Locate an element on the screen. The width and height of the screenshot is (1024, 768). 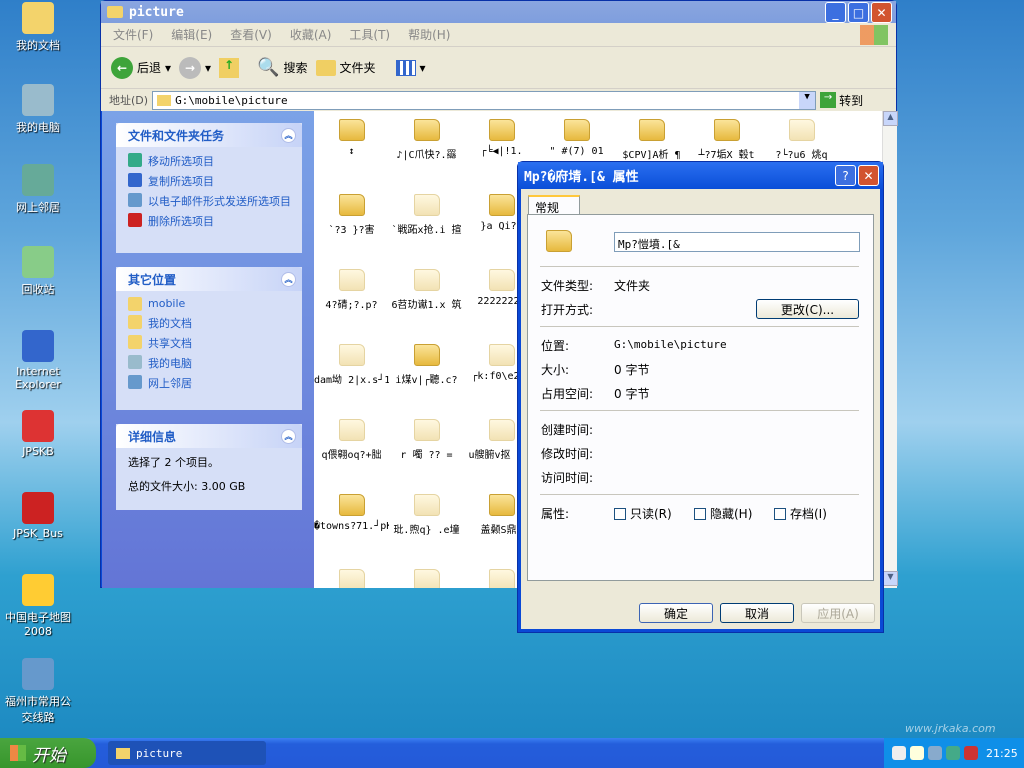
windows-logo-icon is located at coordinates (874, 35).